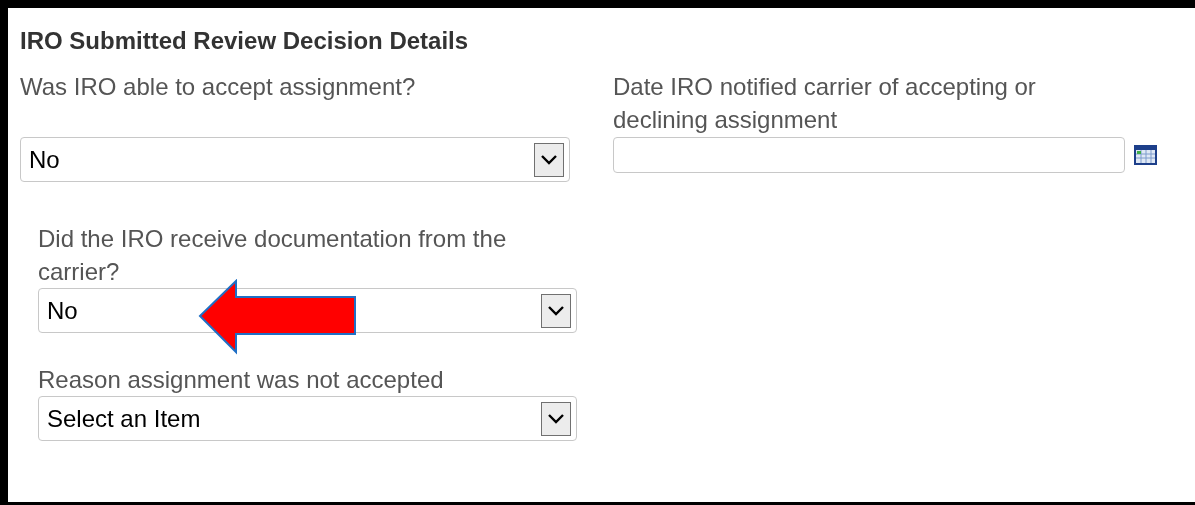 The width and height of the screenshot is (1195, 505). What do you see at coordinates (869, 155) in the screenshot?
I see `date-field` at bounding box center [869, 155].